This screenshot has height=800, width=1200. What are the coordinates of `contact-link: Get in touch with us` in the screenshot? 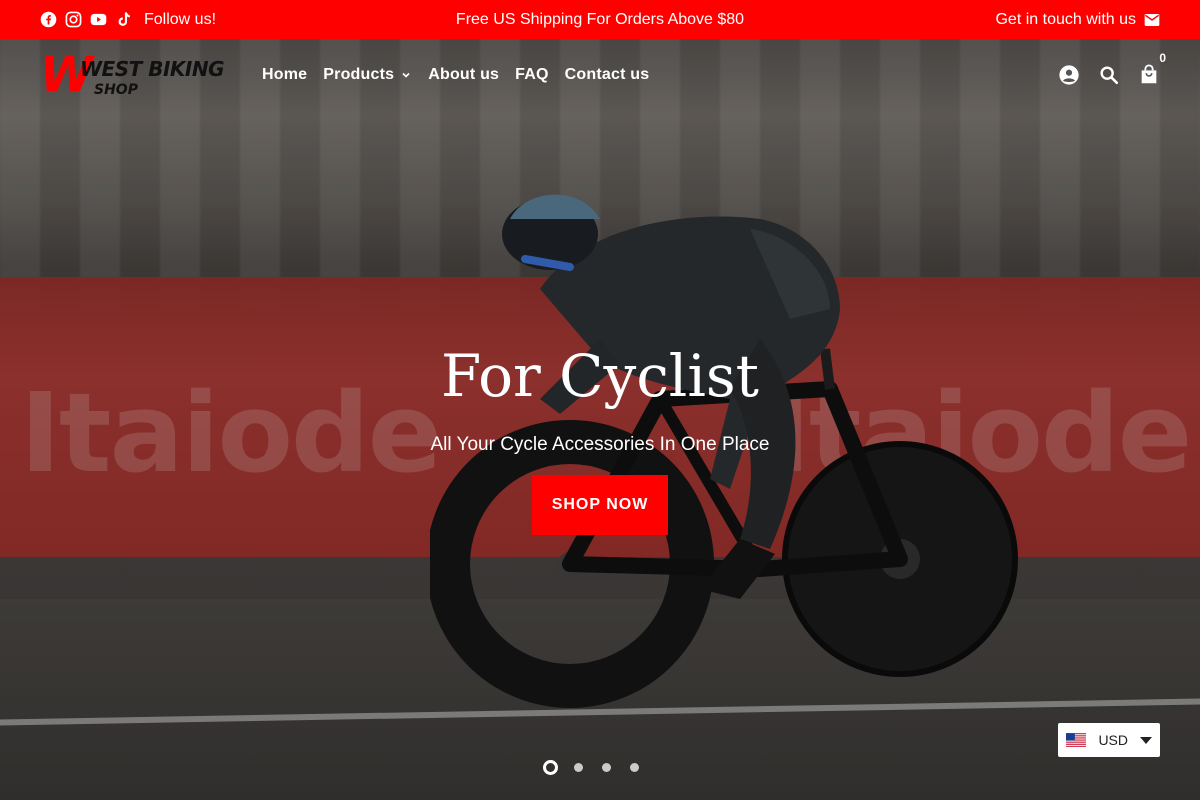 It's located at (1077, 20).